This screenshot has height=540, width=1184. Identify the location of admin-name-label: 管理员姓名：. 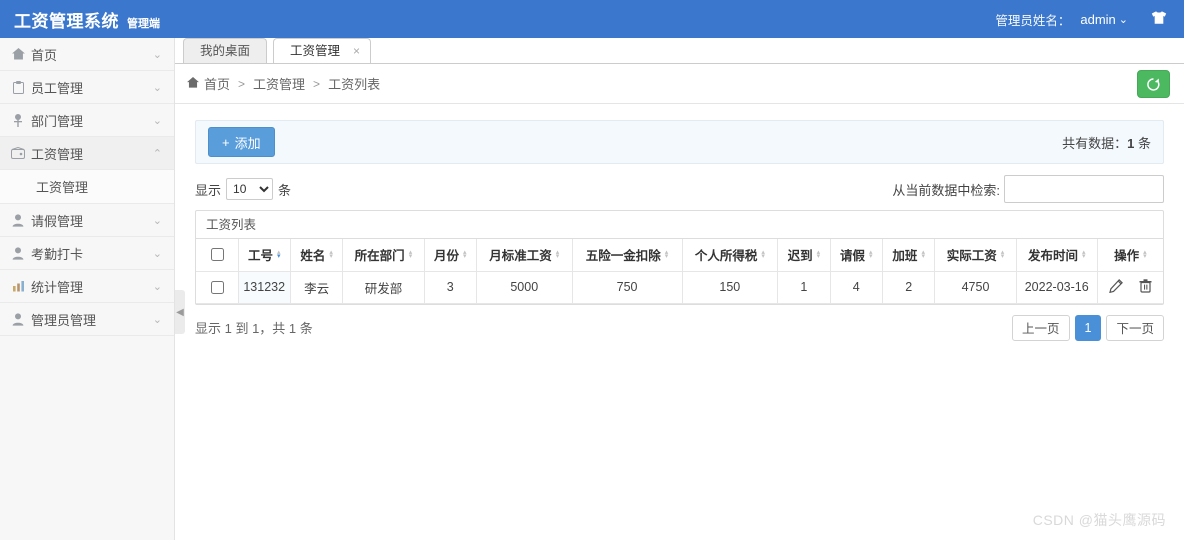
(1033, 20).